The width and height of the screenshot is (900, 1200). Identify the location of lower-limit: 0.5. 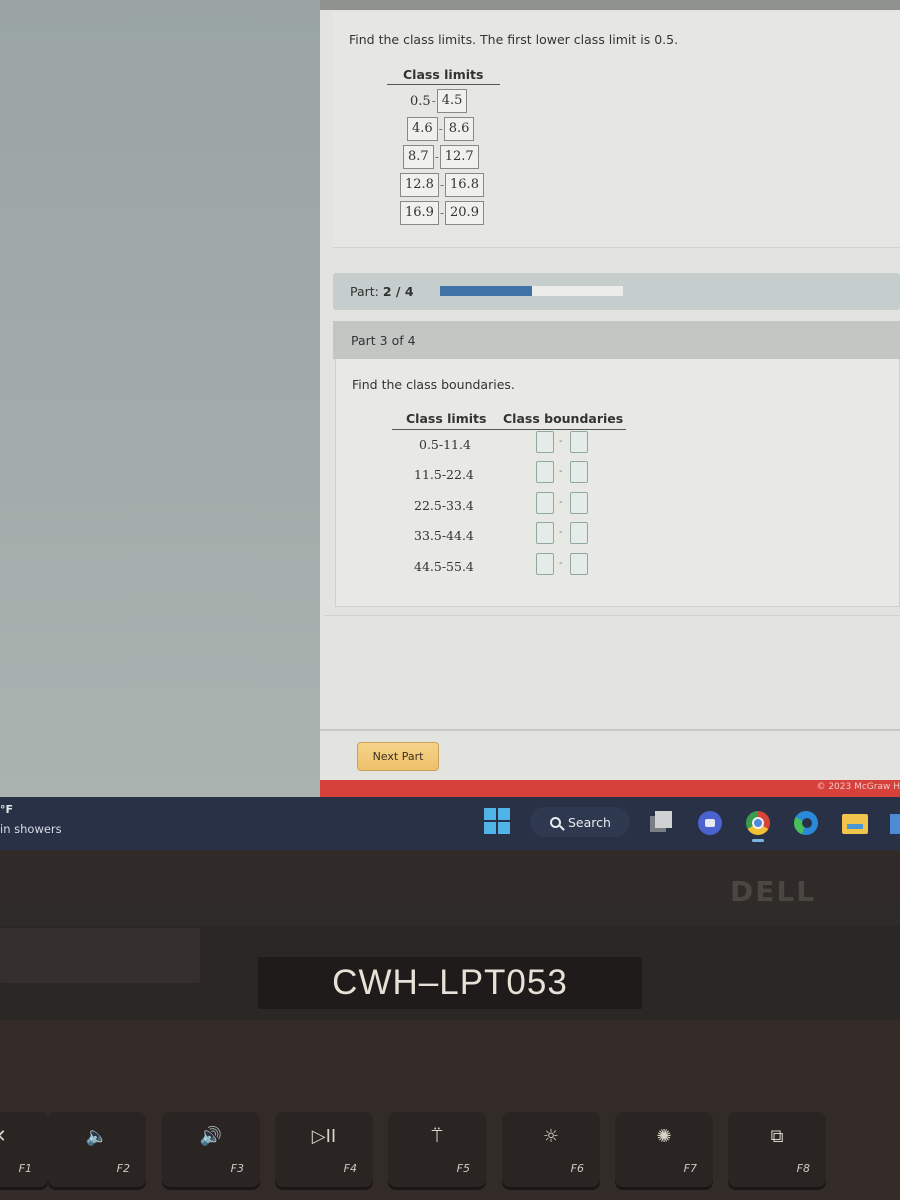
(420, 101).